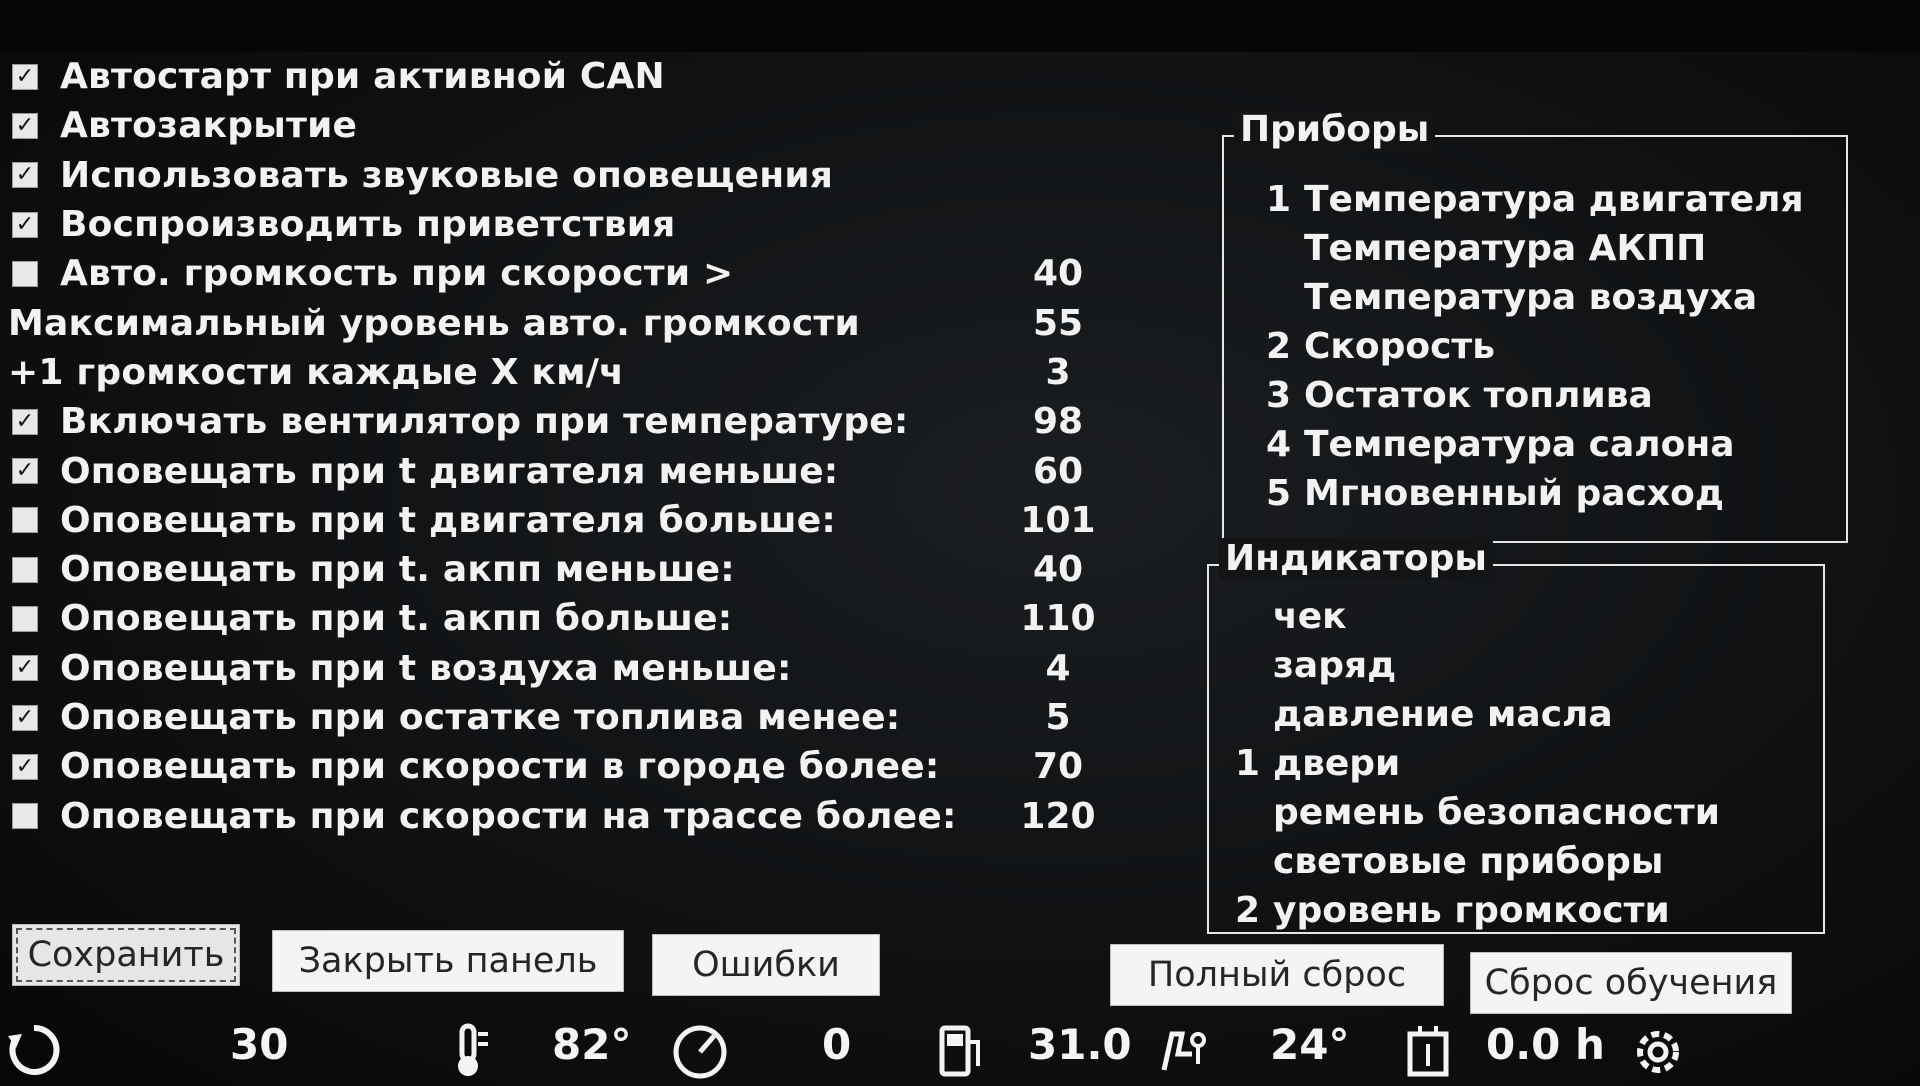 Image resolution: width=1920 pixels, height=1086 pixels. I want to click on refresh-icon, so click(34, 1050).